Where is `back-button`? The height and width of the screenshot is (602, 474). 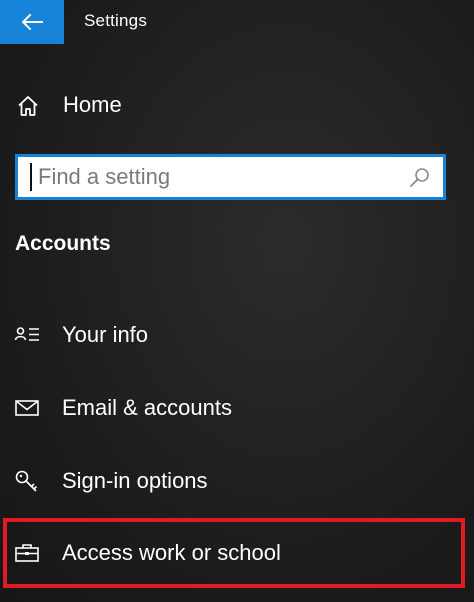 back-button is located at coordinates (32, 22).